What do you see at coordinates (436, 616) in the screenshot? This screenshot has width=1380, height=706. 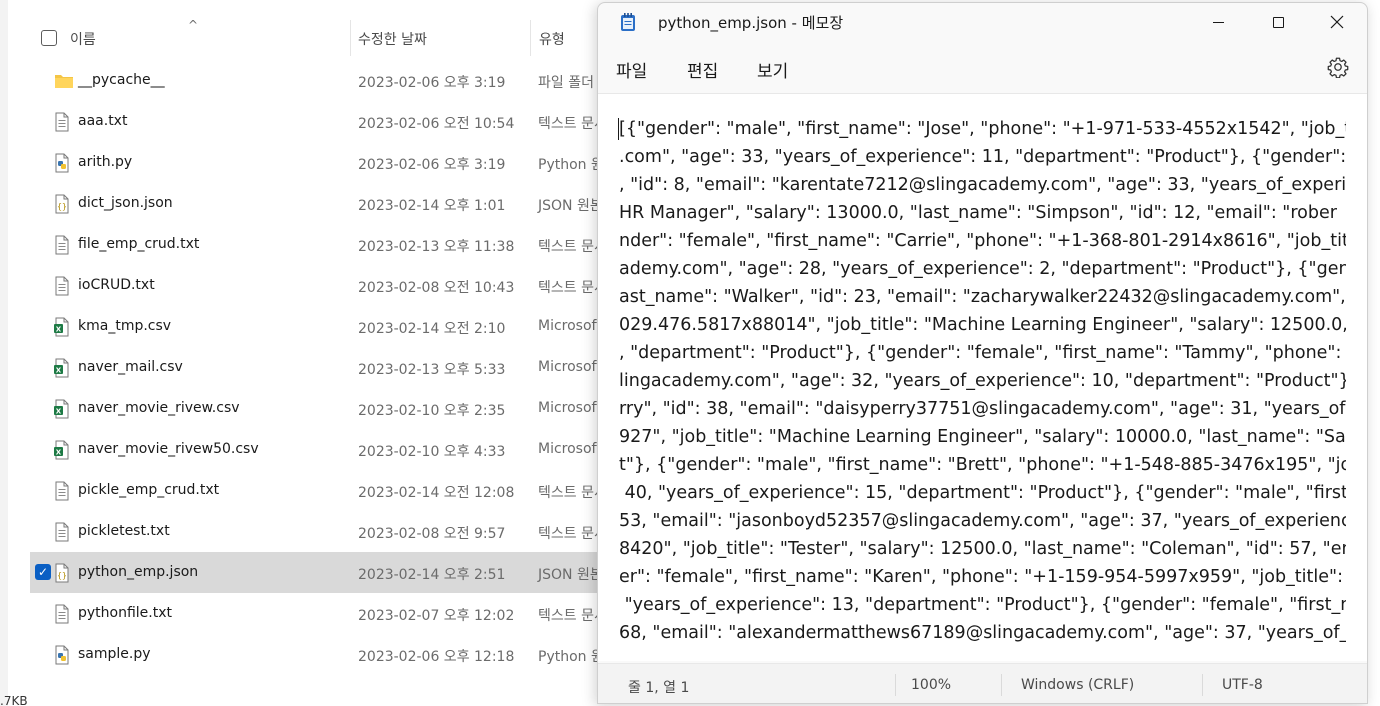 I see `file-modified-date: 2023-02-07 오후 12:02` at bounding box center [436, 616].